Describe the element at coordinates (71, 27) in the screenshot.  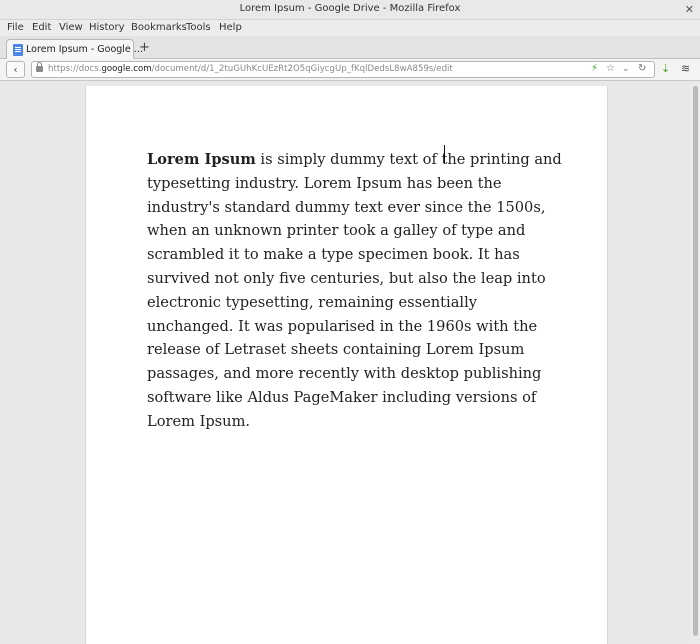
I see `menu-view: View` at that location.